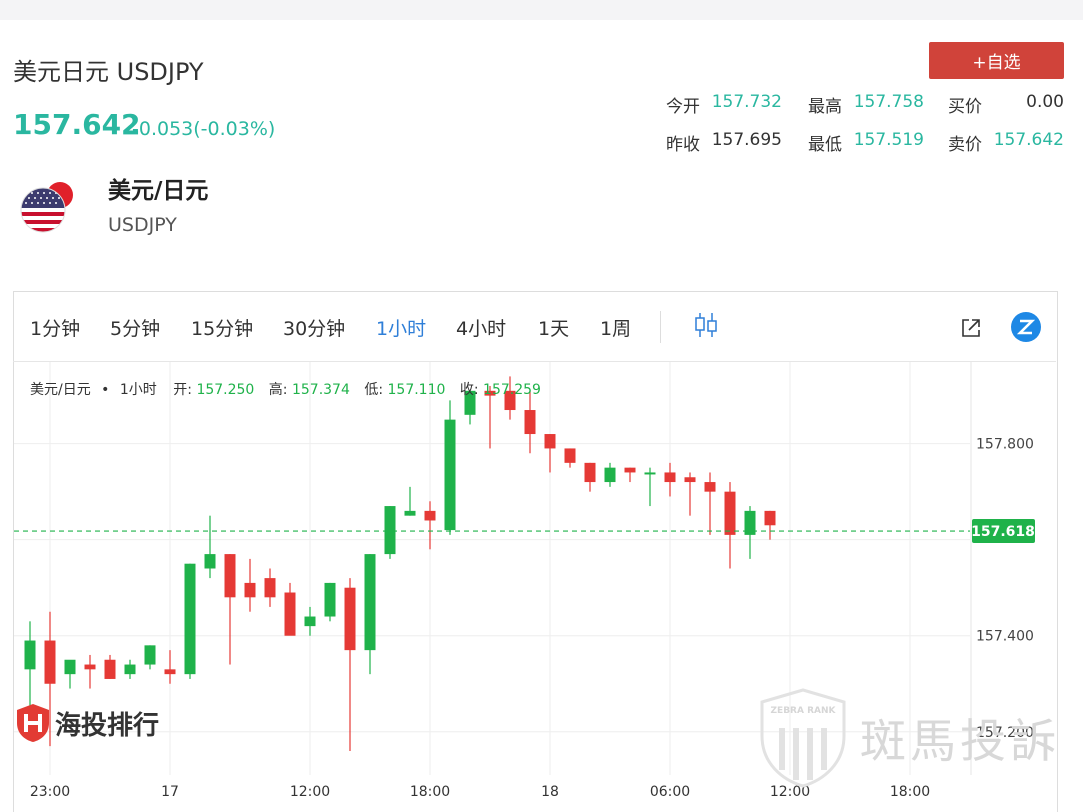 The height and width of the screenshot is (812, 1083). Describe the element at coordinates (803, 740) in the screenshot. I see `zebra-badge-icon: ZEBRA RANK` at that location.